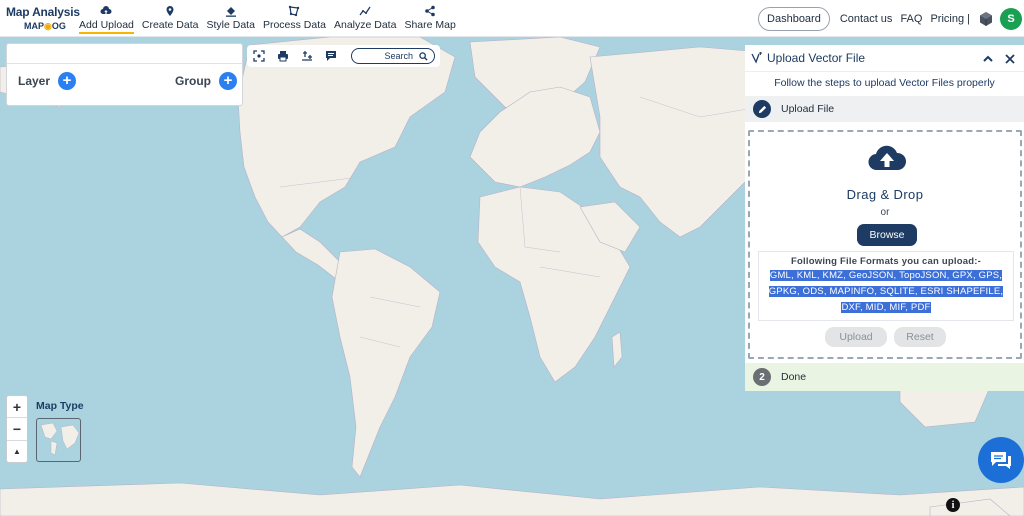 The width and height of the screenshot is (1024, 516). Describe the element at coordinates (988, 59) in the screenshot. I see `collapse-icon` at that location.